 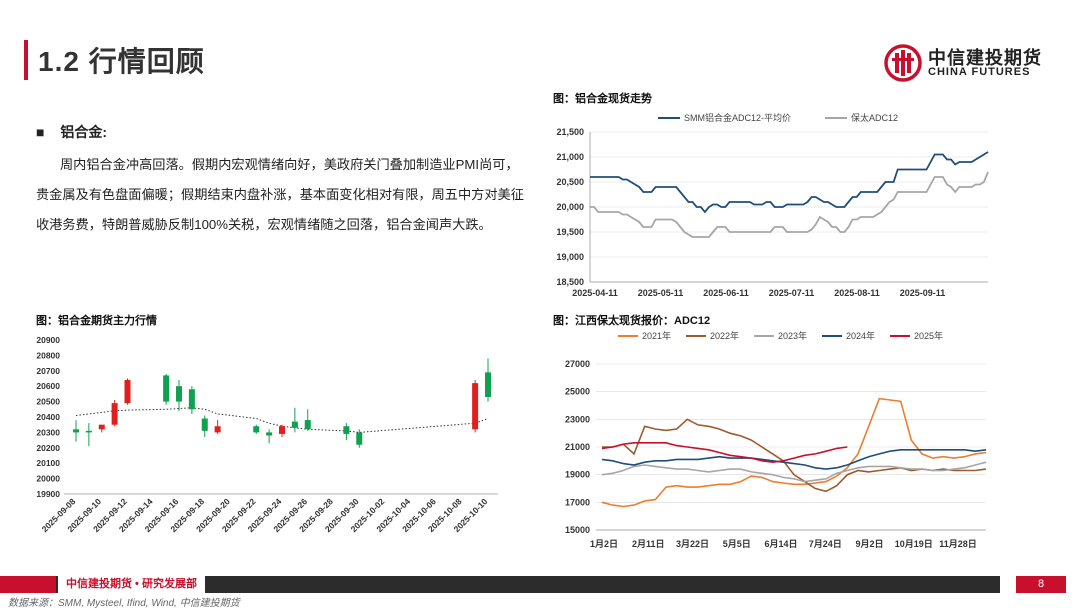 I want to click on y-tick-label: 20100, so click(x=48, y=463).